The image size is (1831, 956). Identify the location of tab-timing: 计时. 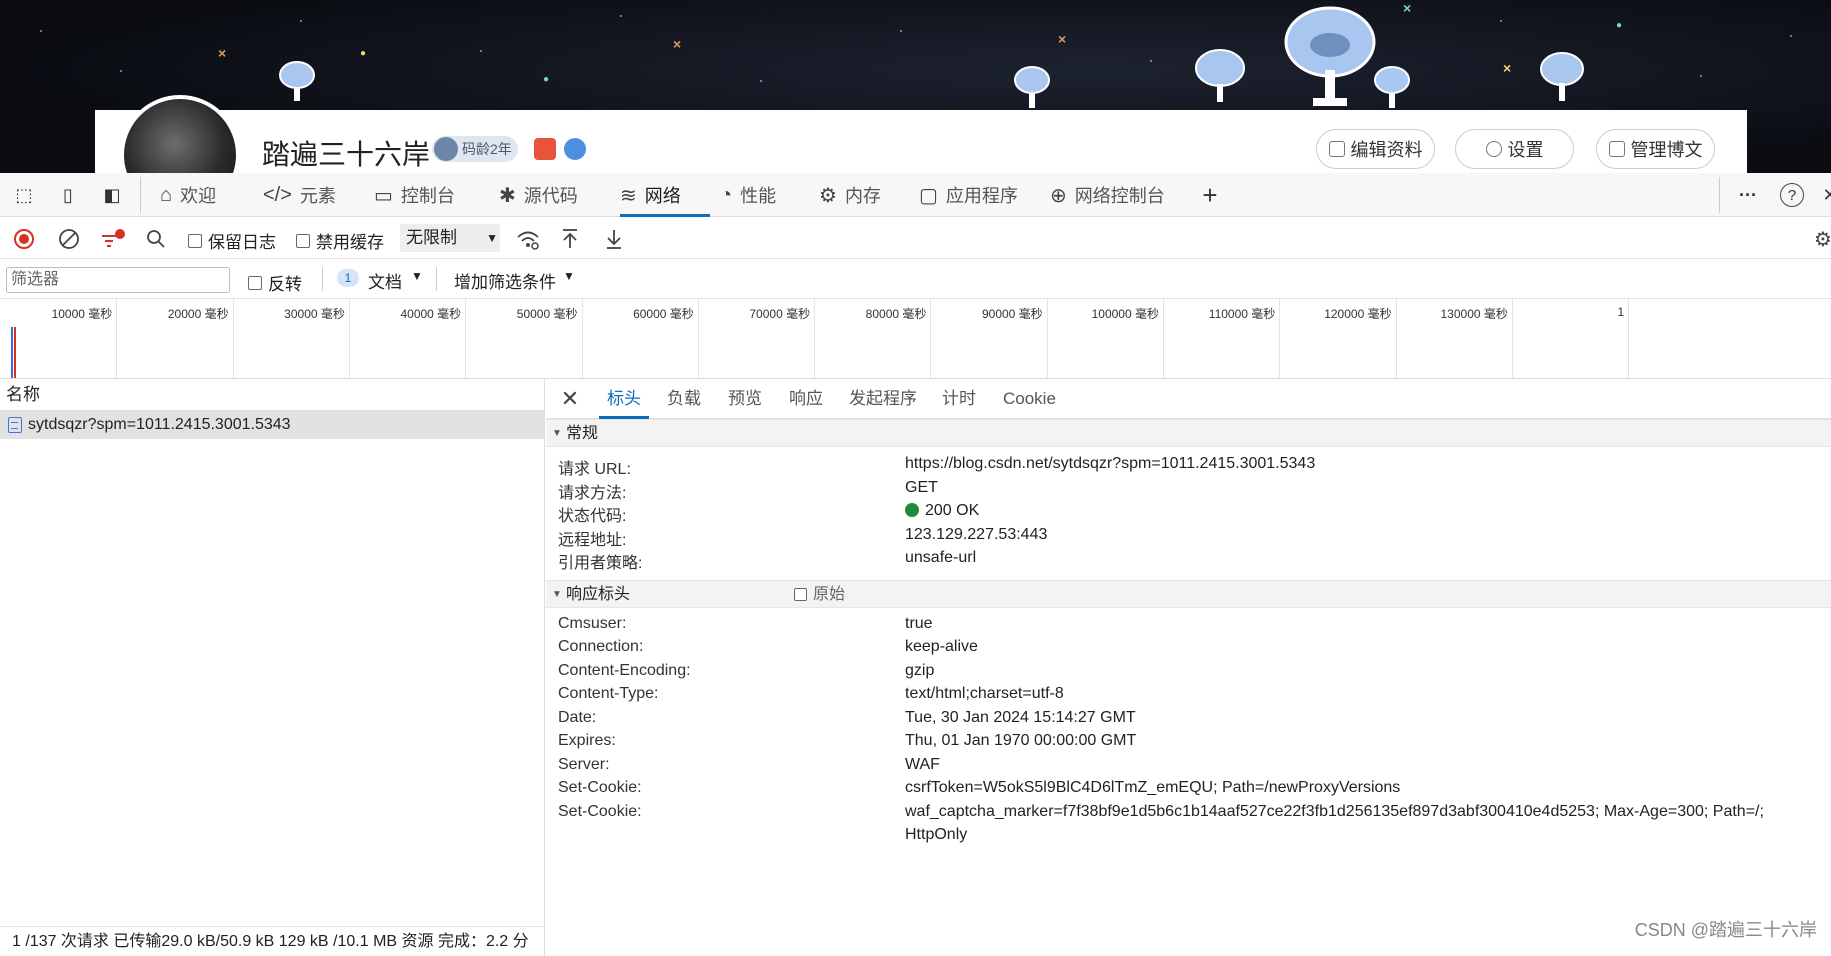
(959, 399).